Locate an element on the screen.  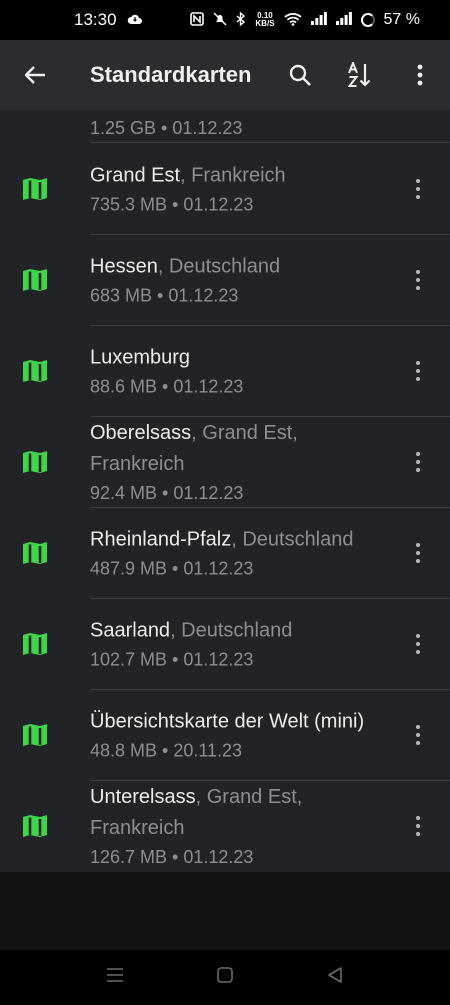
battery-icon is located at coordinates (367, 20).